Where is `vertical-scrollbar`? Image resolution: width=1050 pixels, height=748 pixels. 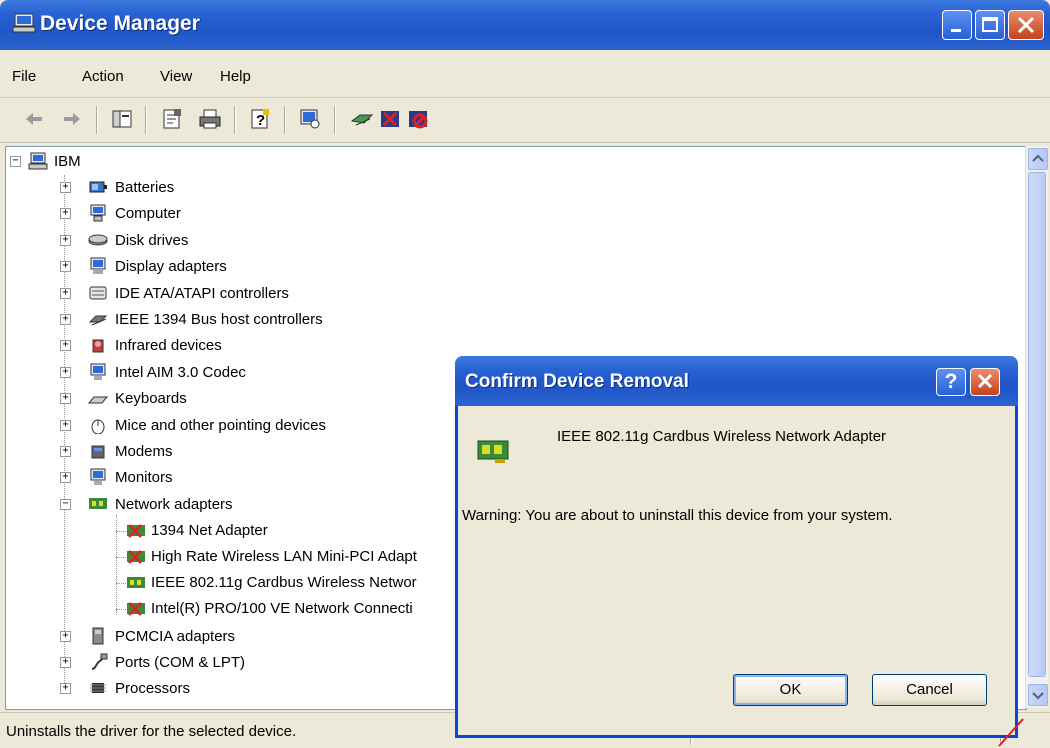
vertical-scrollbar is located at coordinates (1036, 427).